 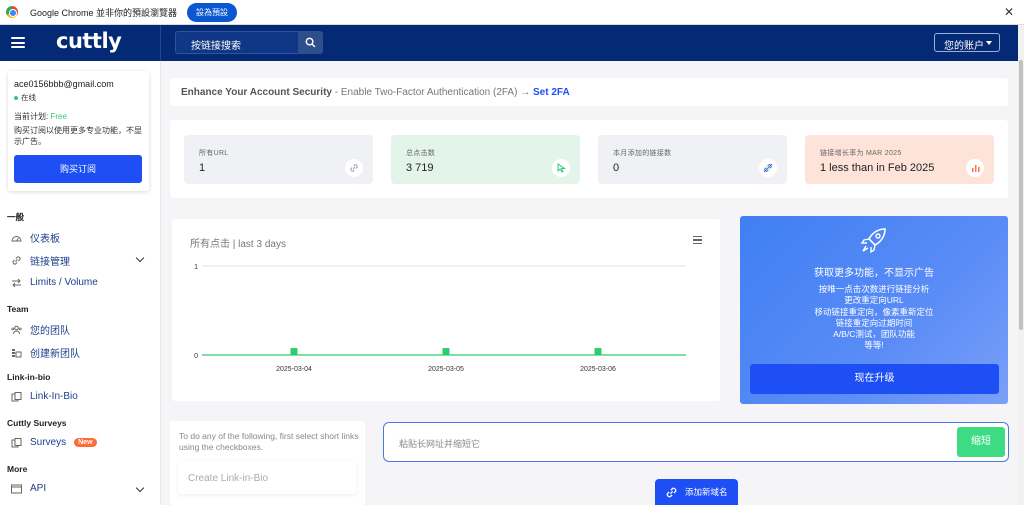 What do you see at coordinates (551, 92) in the screenshot?
I see `set-2fa-link: Set 2FA` at bounding box center [551, 92].